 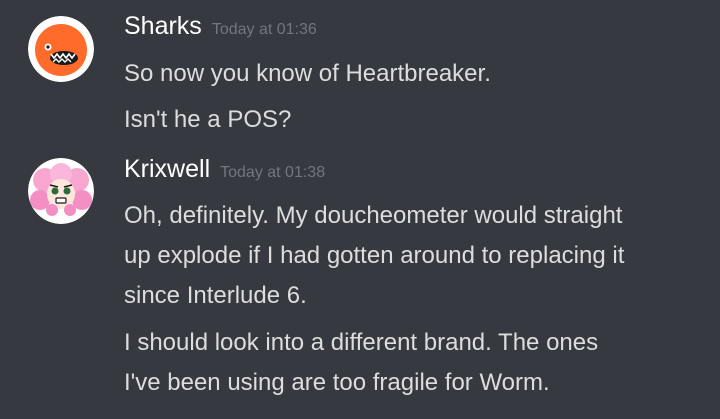 I want to click on message-header-krixwell: Krixwell Today at 01:38, so click(x=224, y=169).